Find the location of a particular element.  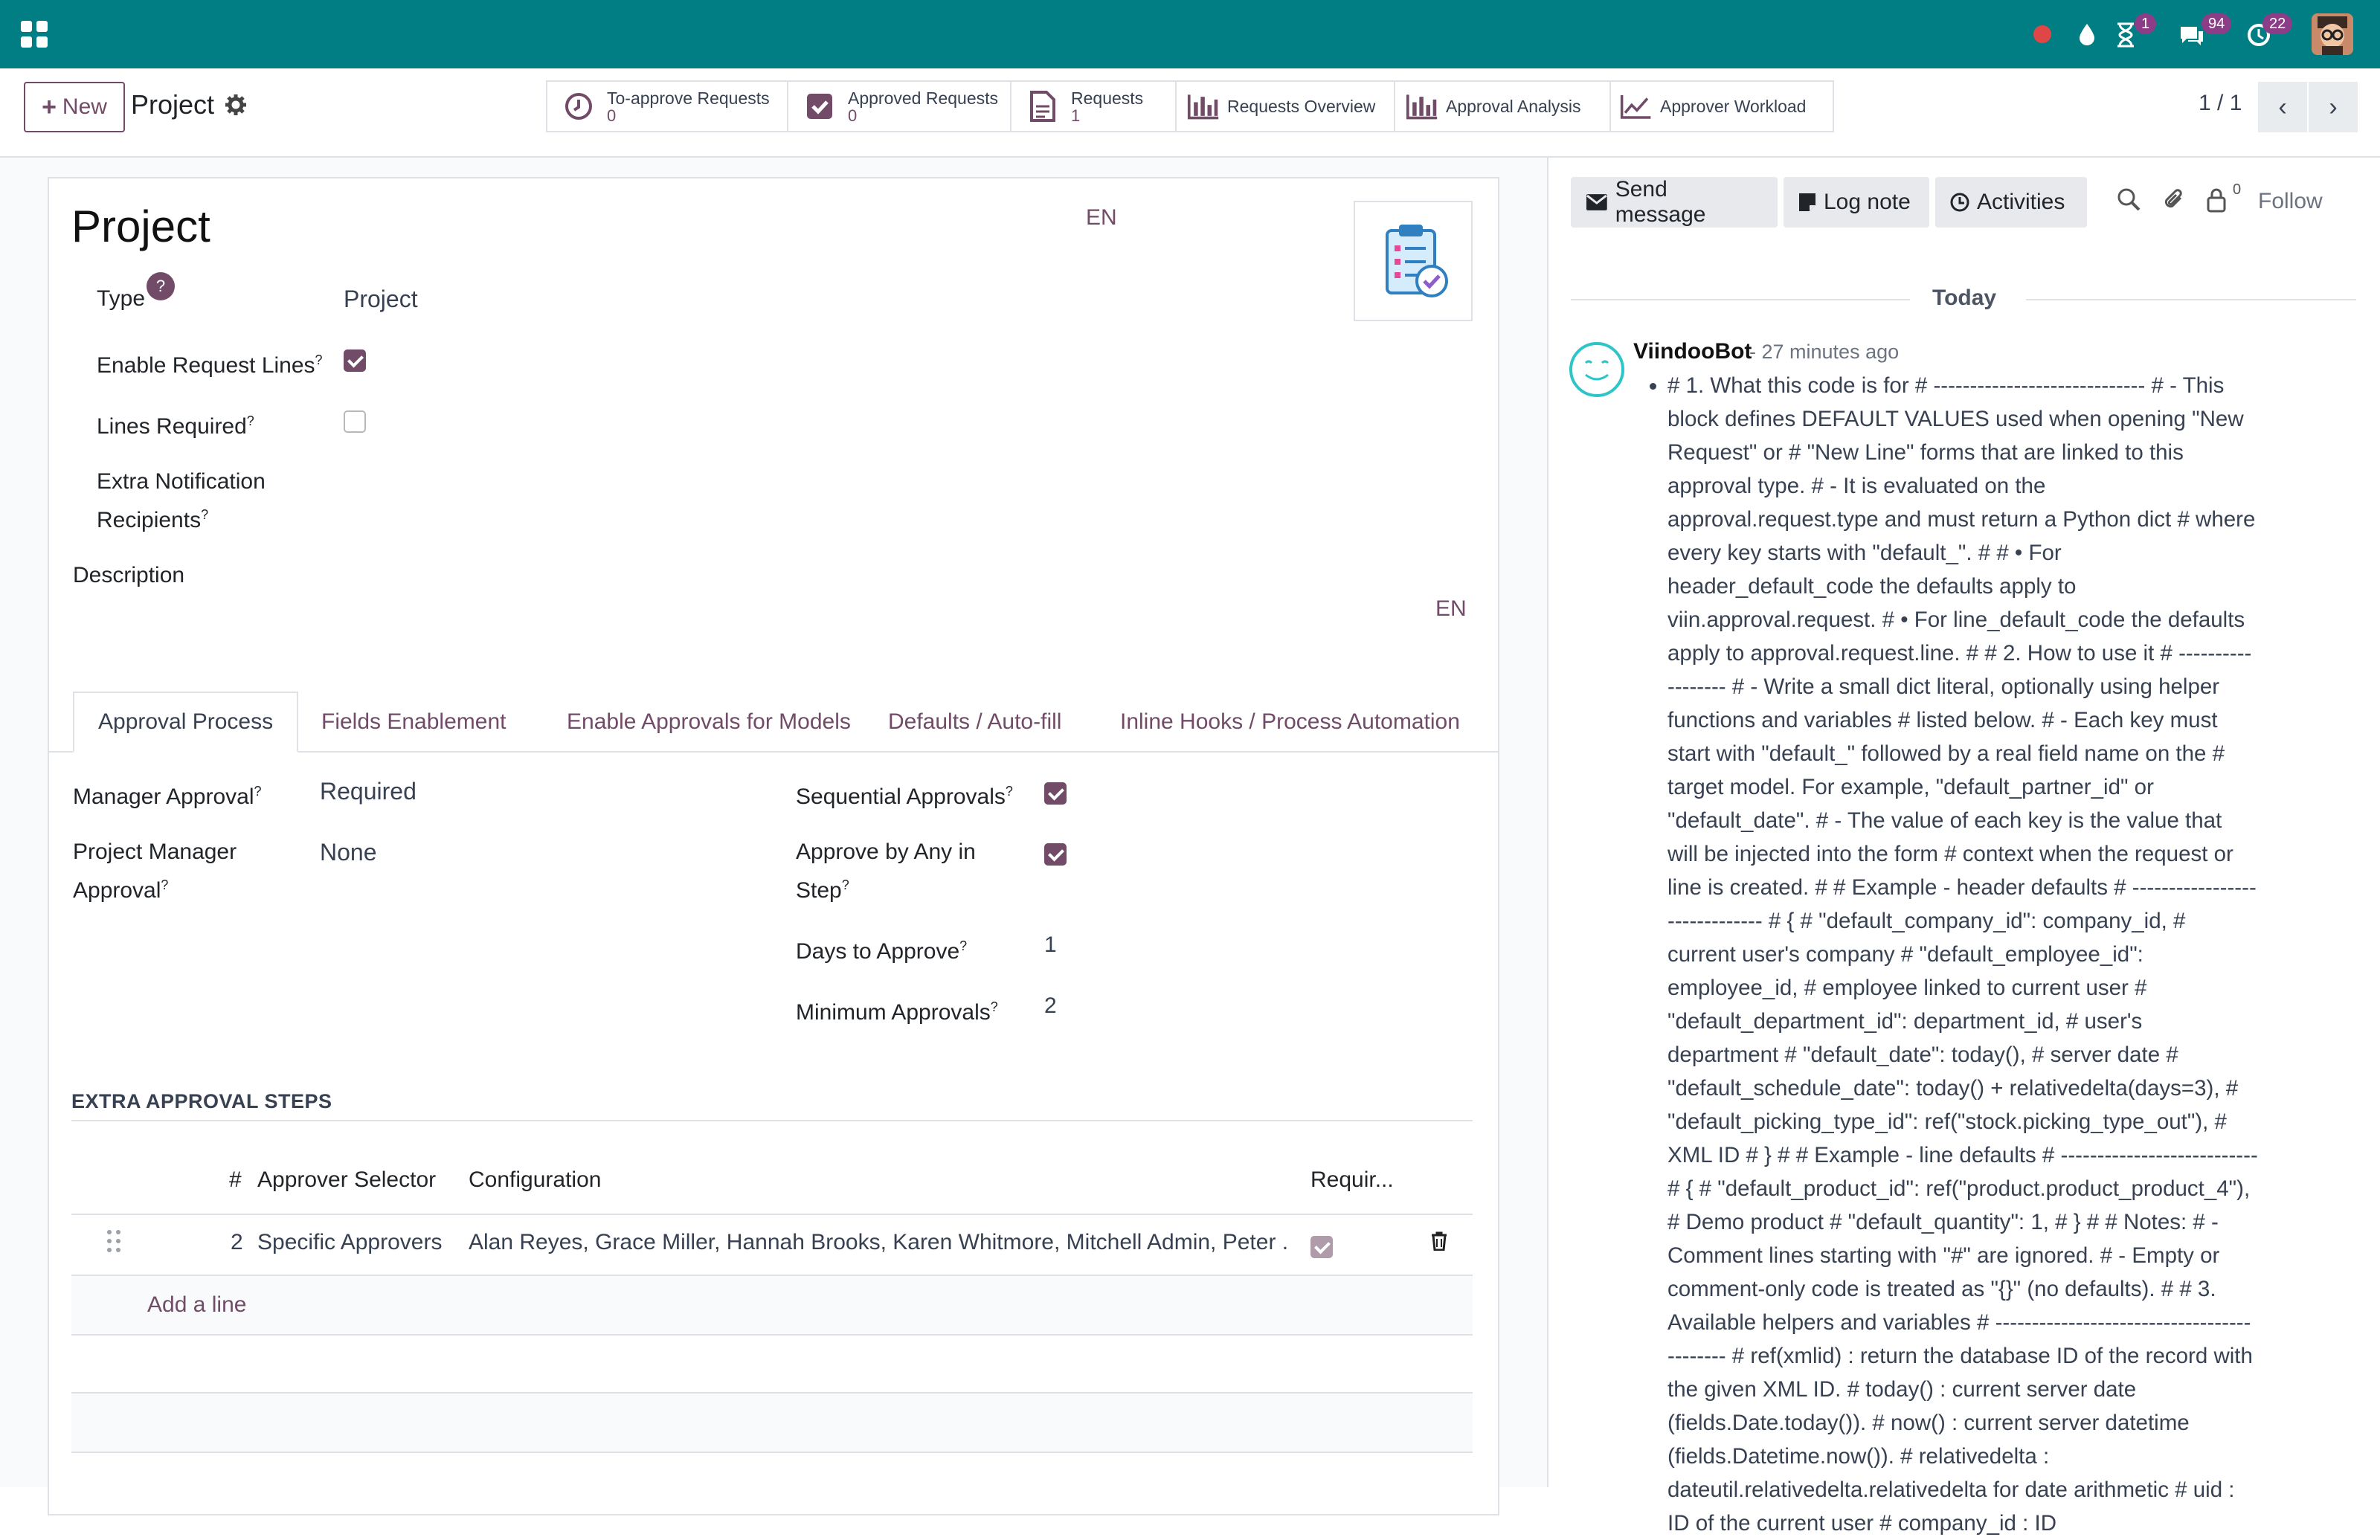

add-line-row is located at coordinates (772, 1305).